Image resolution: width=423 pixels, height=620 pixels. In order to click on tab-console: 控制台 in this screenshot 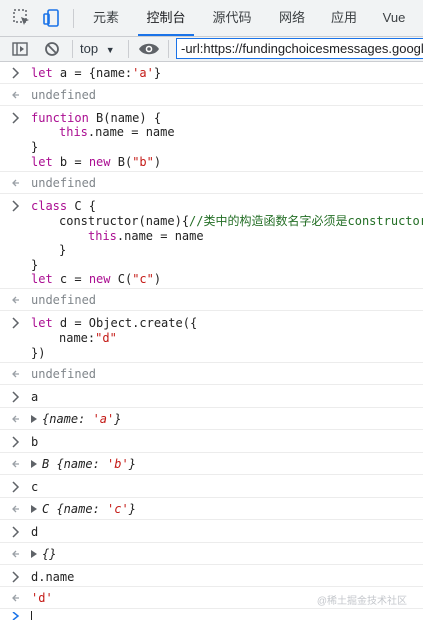, I will do `click(166, 18)`.